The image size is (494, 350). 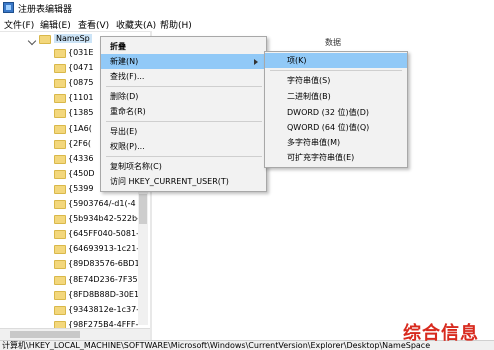 What do you see at coordinates (103, 279) in the screenshot?
I see `tree-item-label: {8E74D236-7F35-` at bounding box center [103, 279].